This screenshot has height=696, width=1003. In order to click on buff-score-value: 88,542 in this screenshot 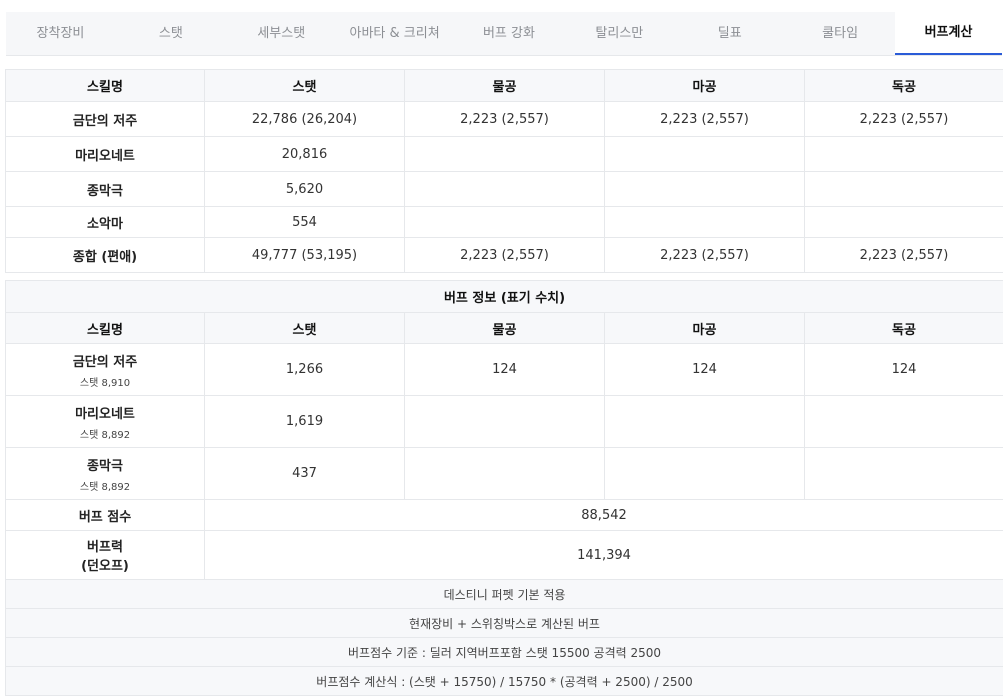, I will do `click(603, 515)`.